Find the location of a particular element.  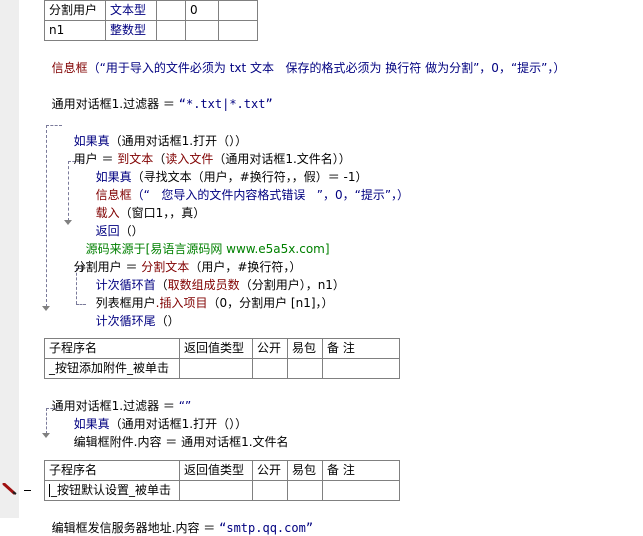

breakpoint-pencil-icon is located at coordinates (11, 488).